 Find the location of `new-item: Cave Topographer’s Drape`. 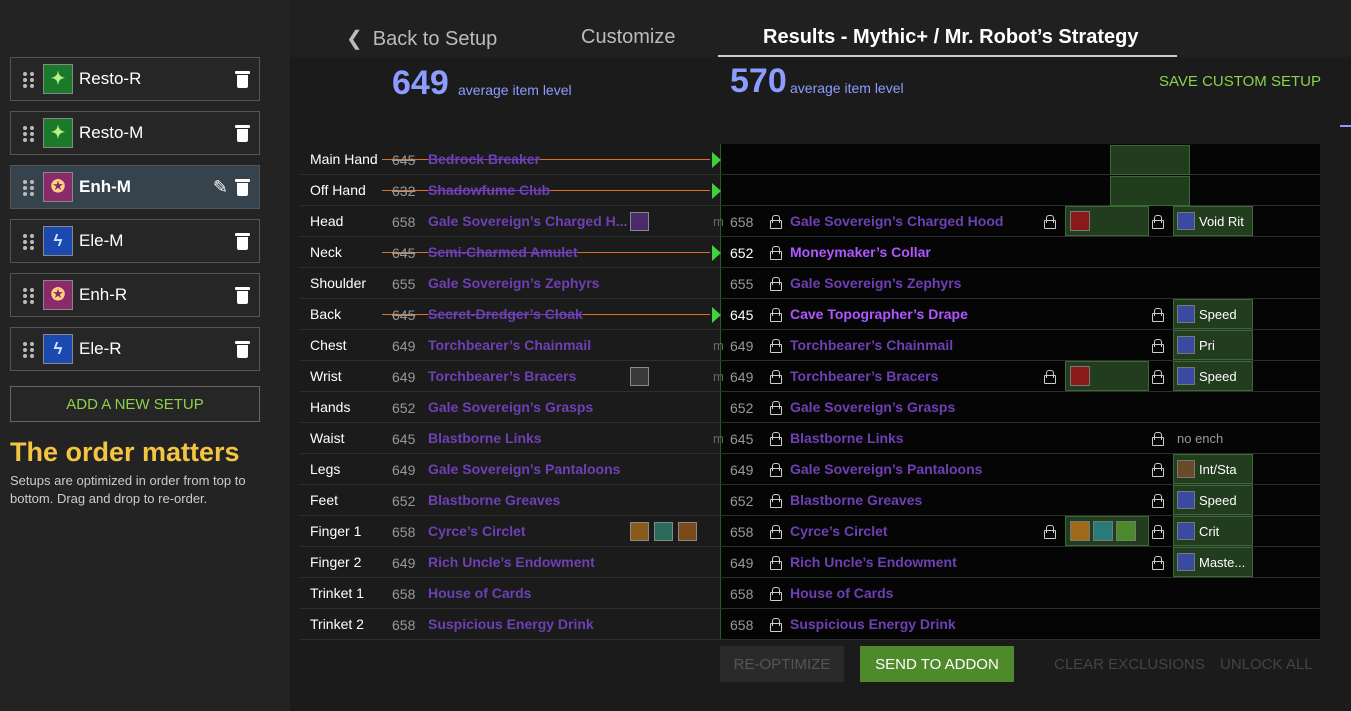

new-item: Cave Topographer’s Drape is located at coordinates (879, 314).